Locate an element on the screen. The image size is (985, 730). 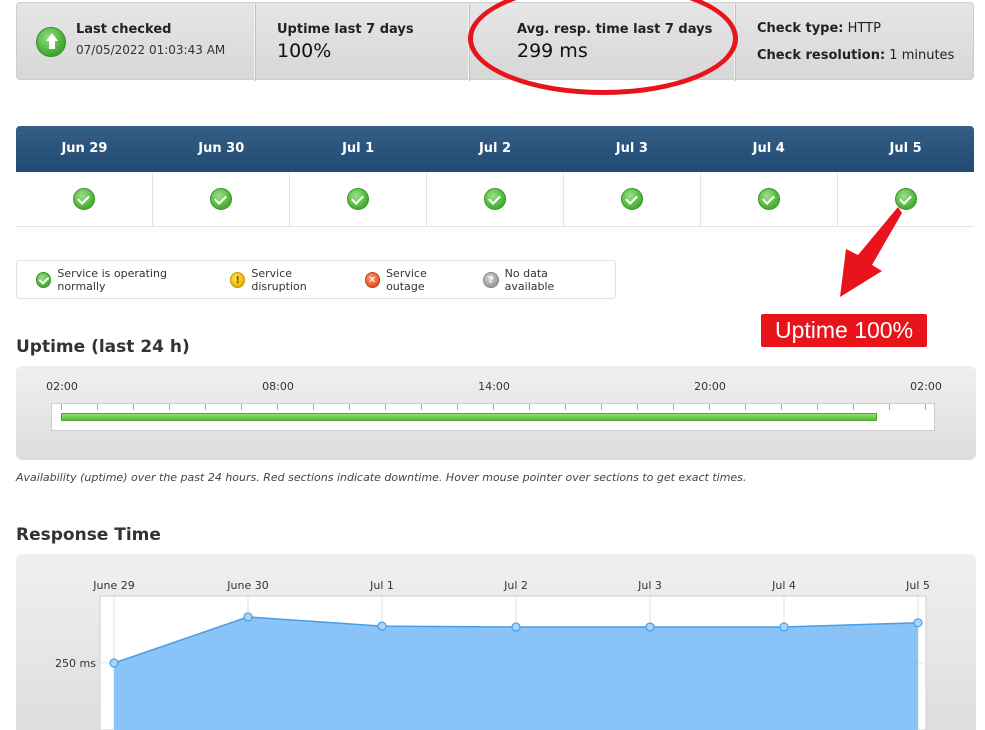
uptime-ok-section is located at coordinates (469, 417).